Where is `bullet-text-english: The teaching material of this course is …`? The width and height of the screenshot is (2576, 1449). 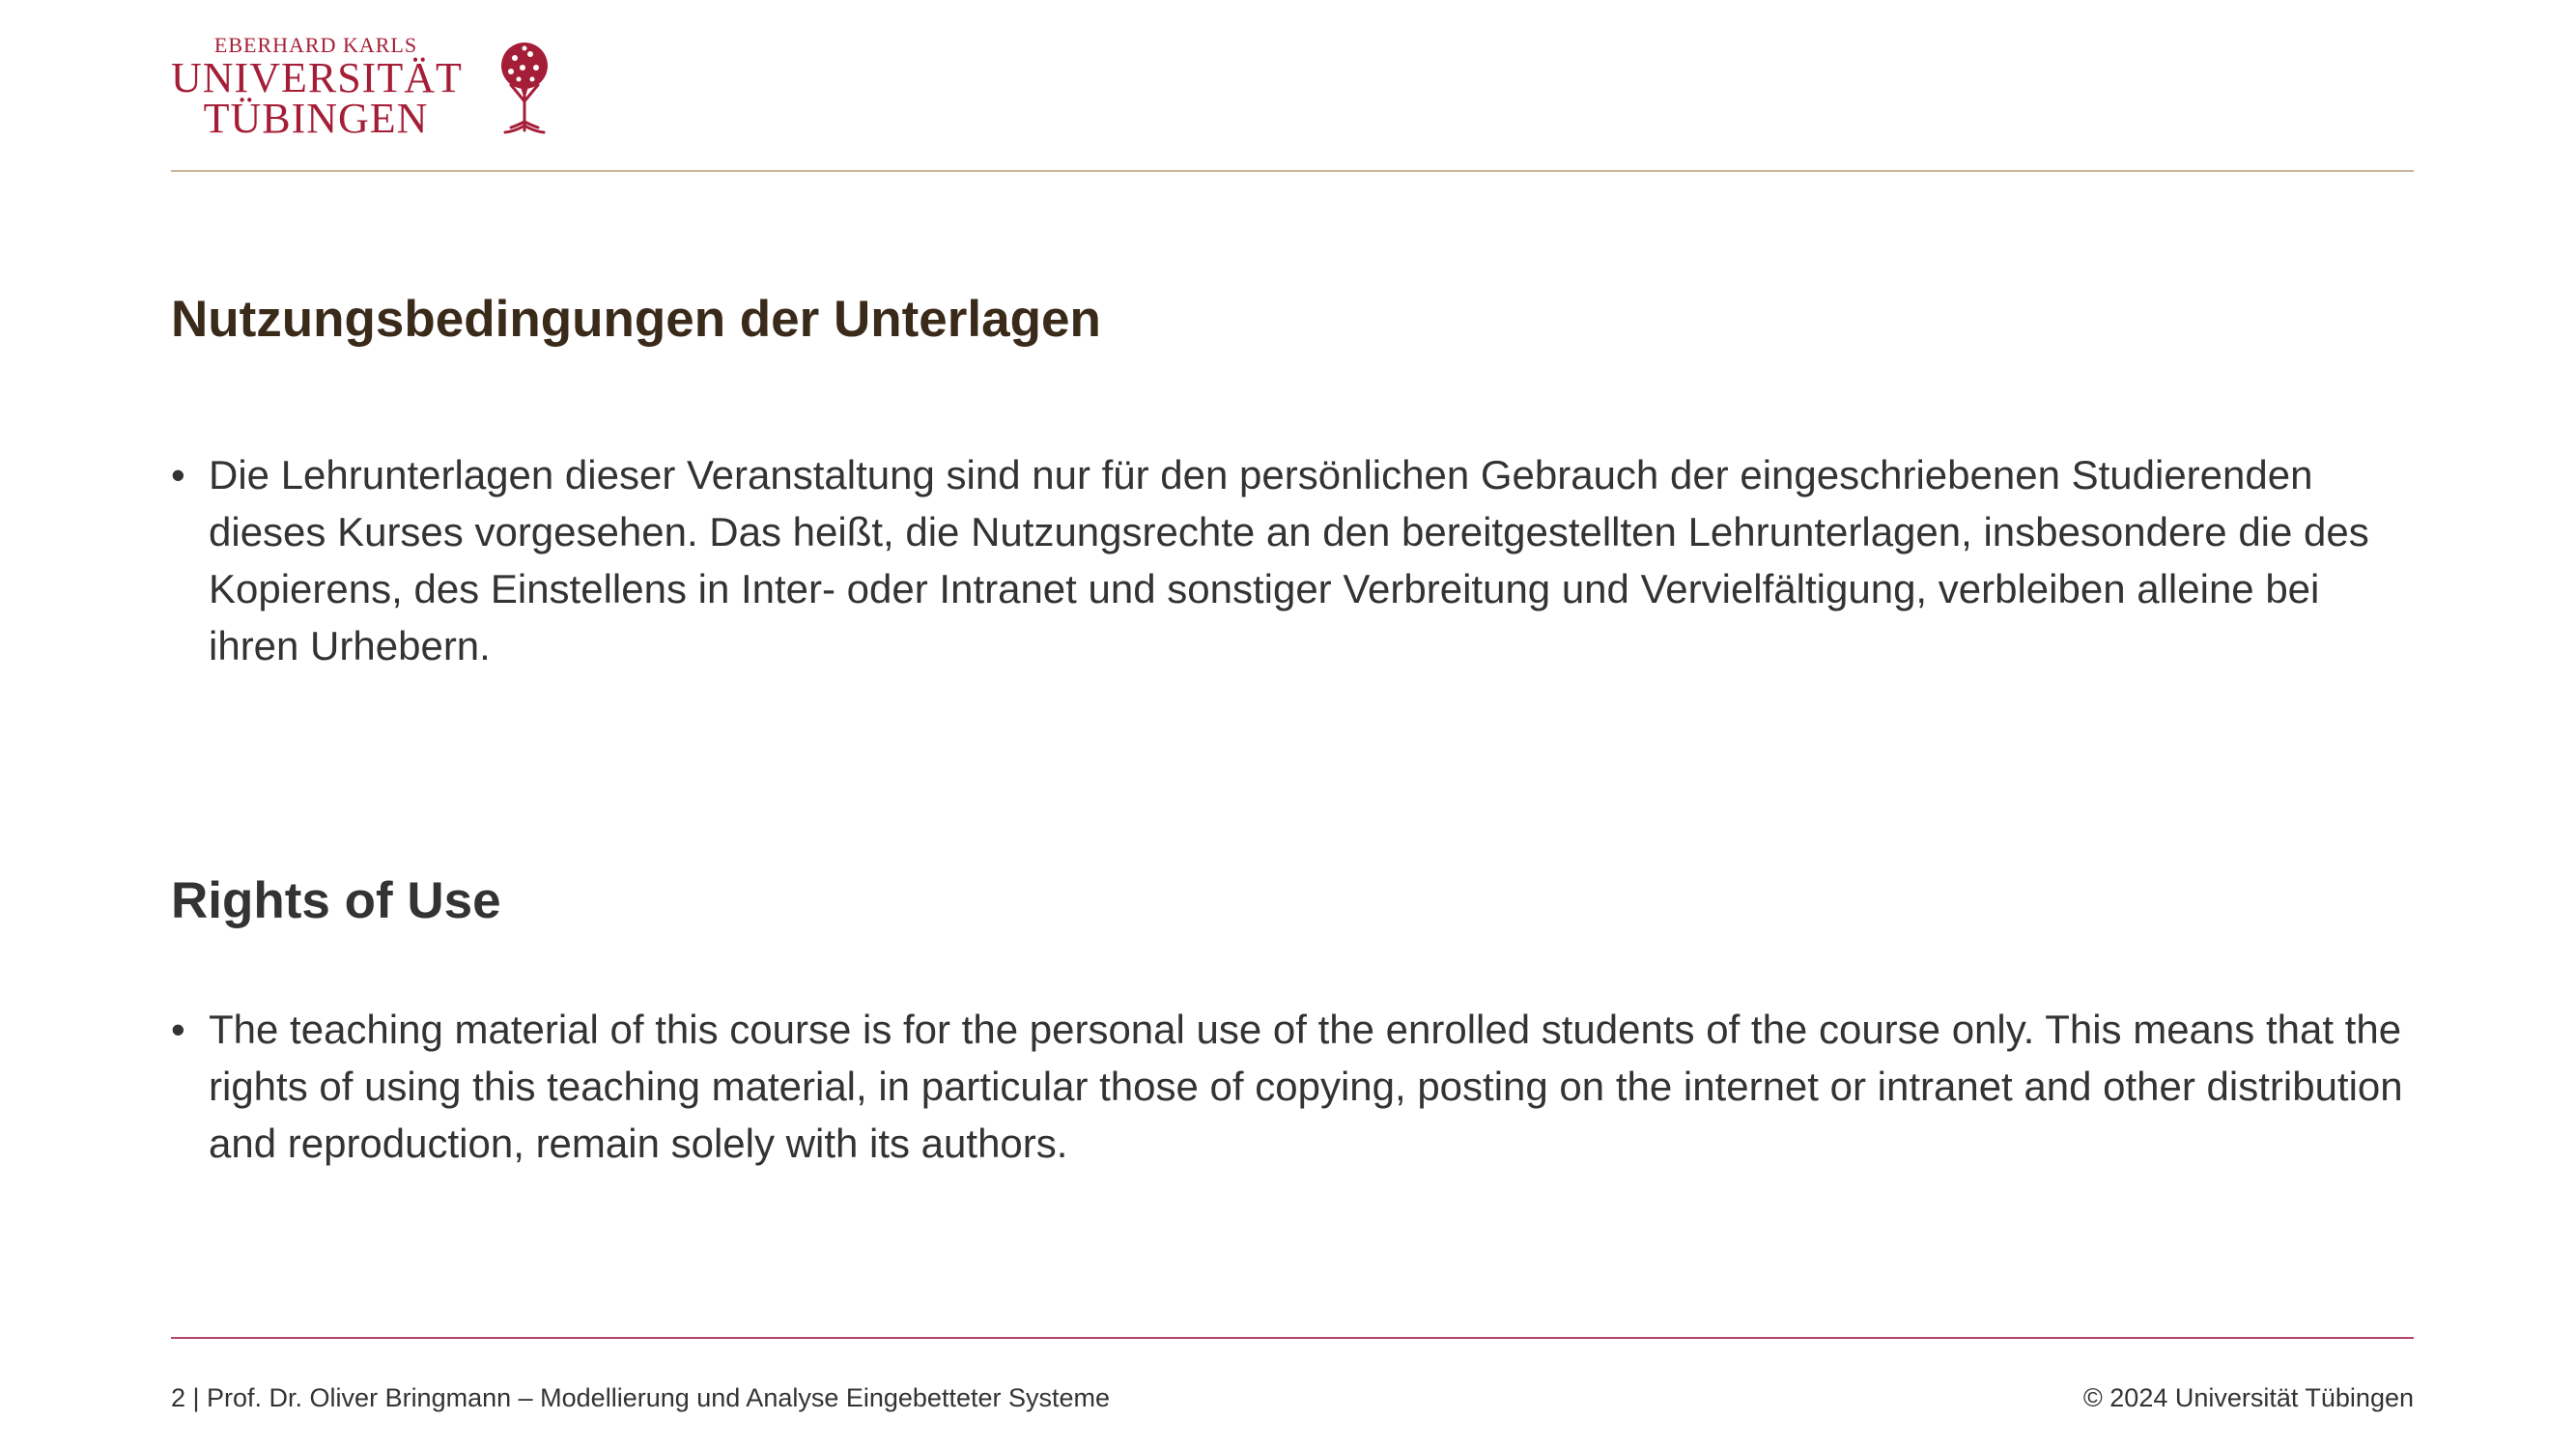
bullet-text-english: The teaching material of this course is … is located at coordinates (1306, 1086).